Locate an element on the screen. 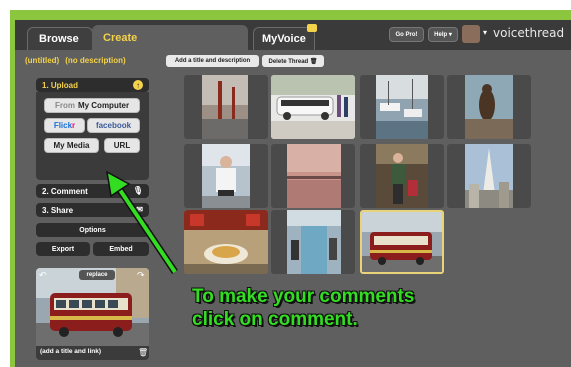  upload-facebook-button: facebook is located at coordinates (113, 125).